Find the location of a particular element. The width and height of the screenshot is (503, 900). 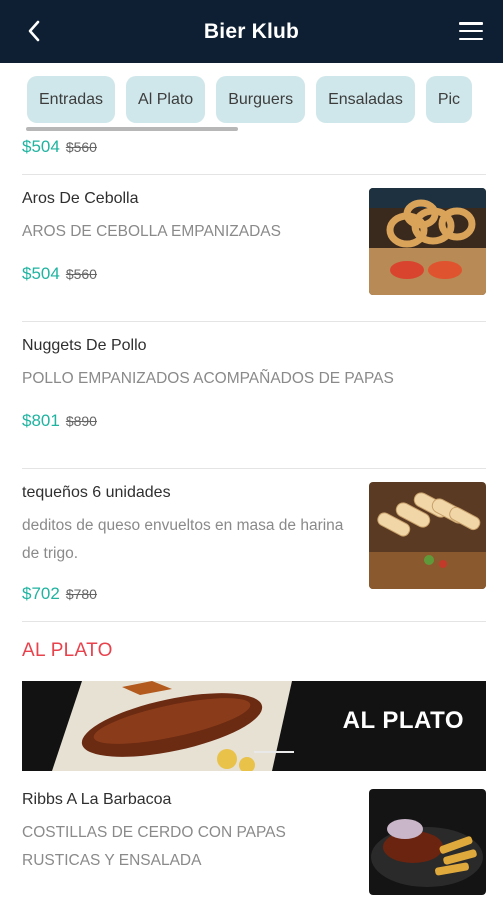

top-app-bar: Bier Klub is located at coordinates (251, 31).